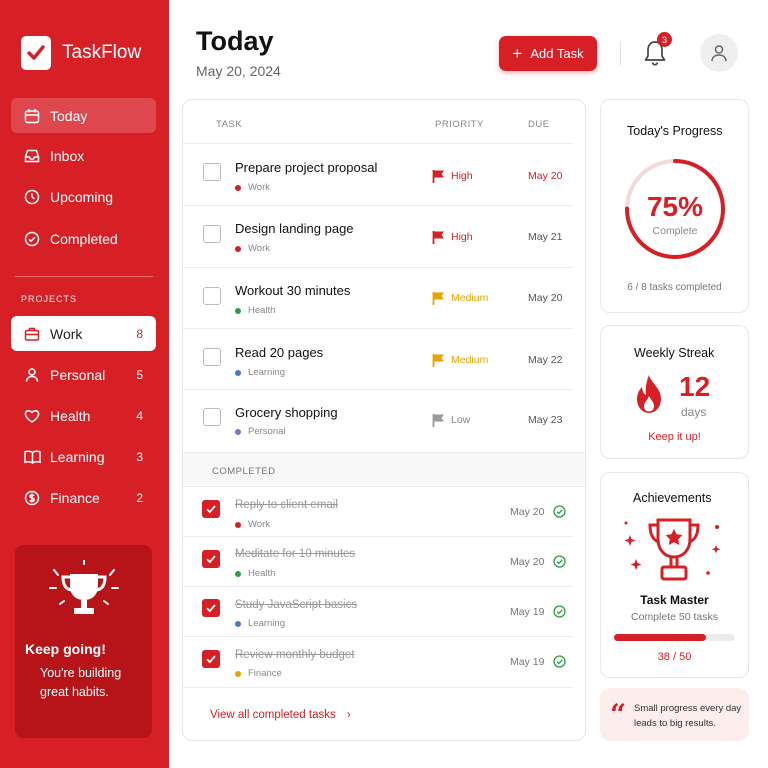  What do you see at coordinates (517, 53) in the screenshot?
I see `plus-icon: +` at bounding box center [517, 53].